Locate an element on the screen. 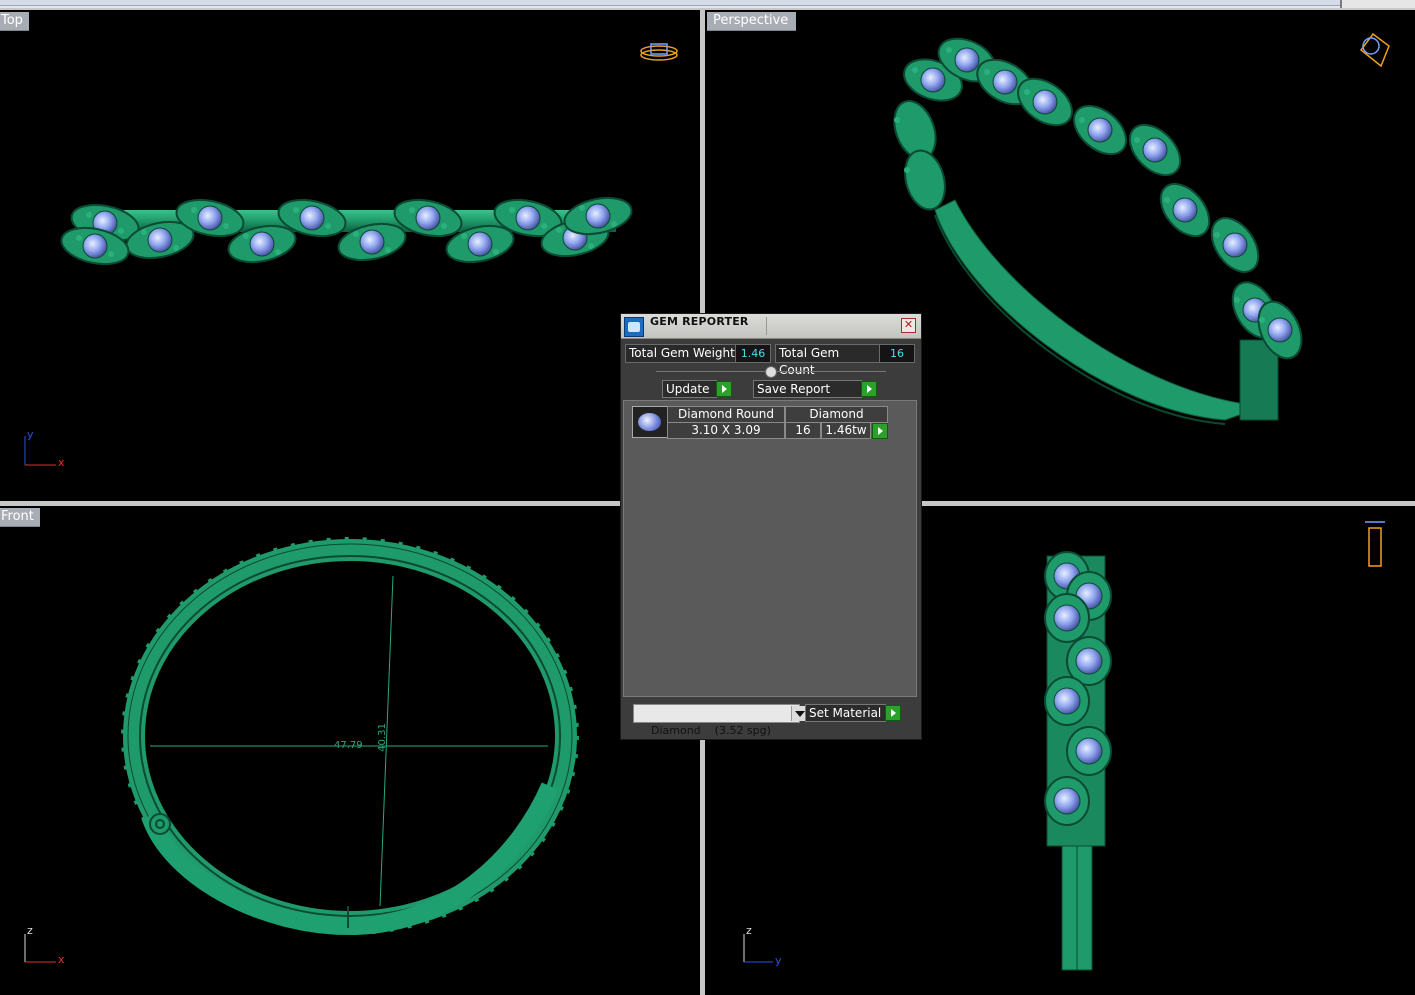 Image resolution: width=1415 pixels, height=995 pixels. panel-splitter-handle is located at coordinates (771, 372).